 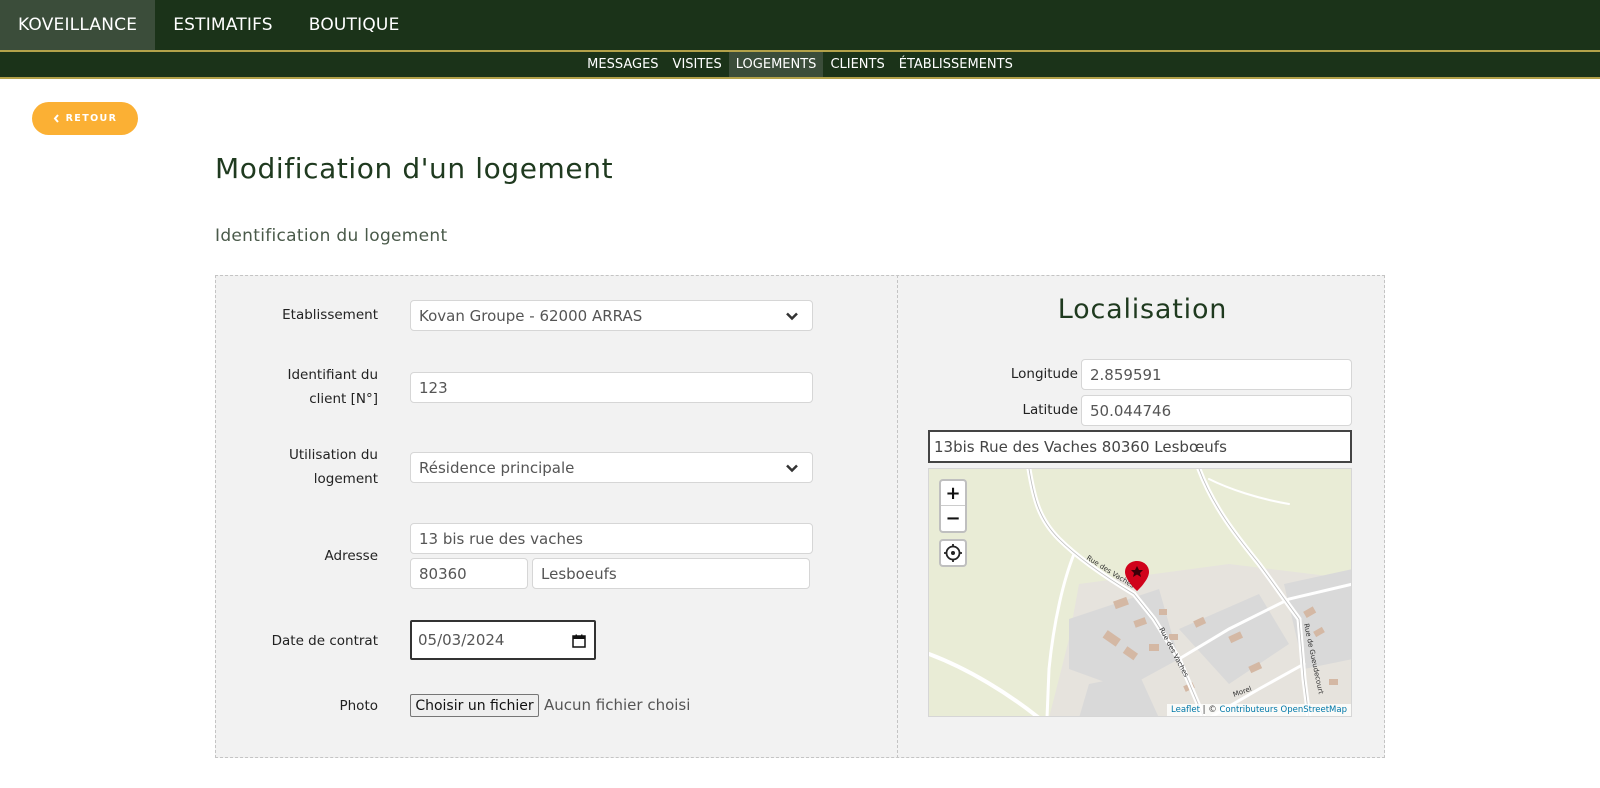 I want to click on identifiant-label-line1: Identifiant du, so click(x=333, y=375).